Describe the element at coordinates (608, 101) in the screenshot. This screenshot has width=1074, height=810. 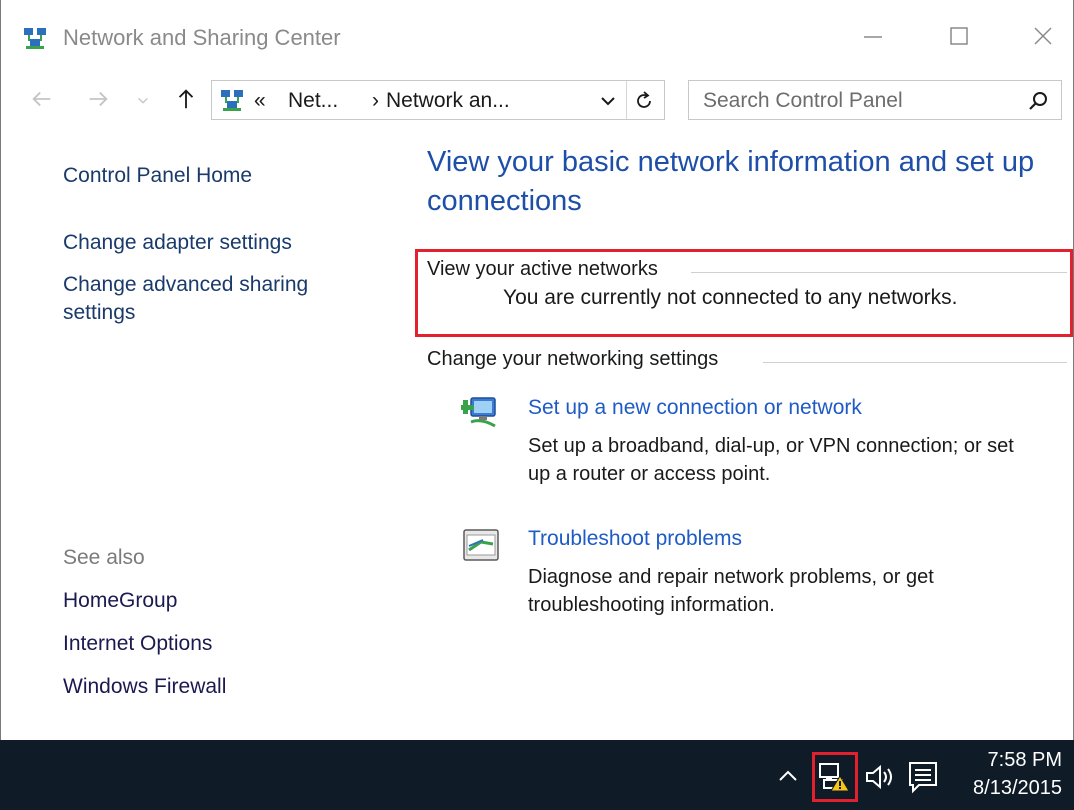
I see `address-dropdown-icon` at that location.